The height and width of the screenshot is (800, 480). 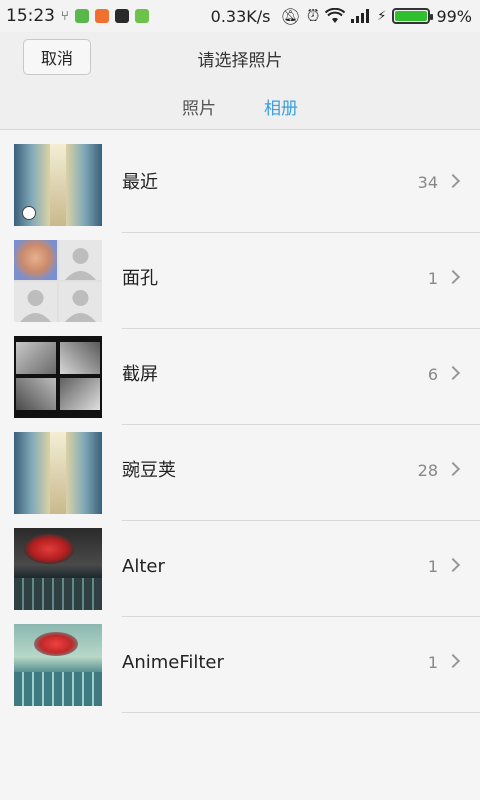 What do you see at coordinates (30, 16) in the screenshot?
I see `status-time: 15:23` at bounding box center [30, 16].